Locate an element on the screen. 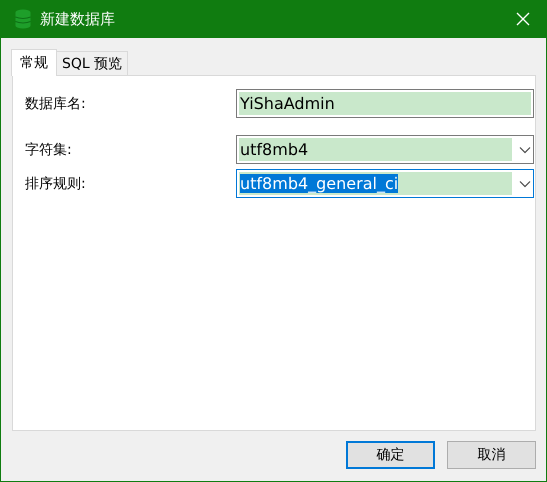 This screenshot has width=547, height=482. field-label: 排序规则: is located at coordinates (55, 183).